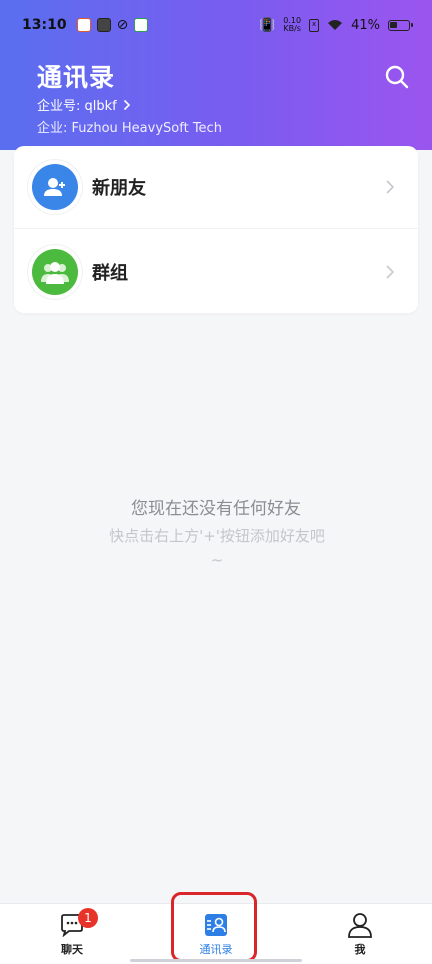 The height and width of the screenshot is (964, 432). I want to click on page-title: 通讯录, so click(76, 77).